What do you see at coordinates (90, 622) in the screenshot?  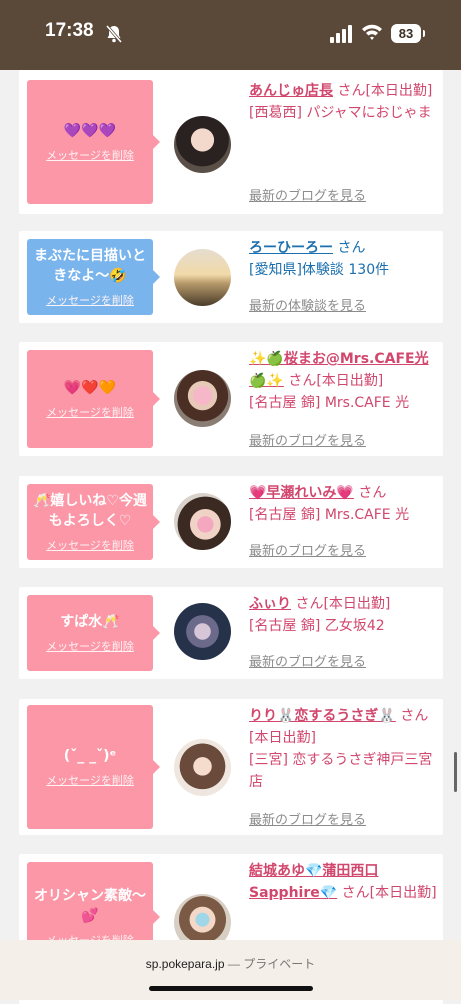 I see `message-text: すぱ水🥂` at bounding box center [90, 622].